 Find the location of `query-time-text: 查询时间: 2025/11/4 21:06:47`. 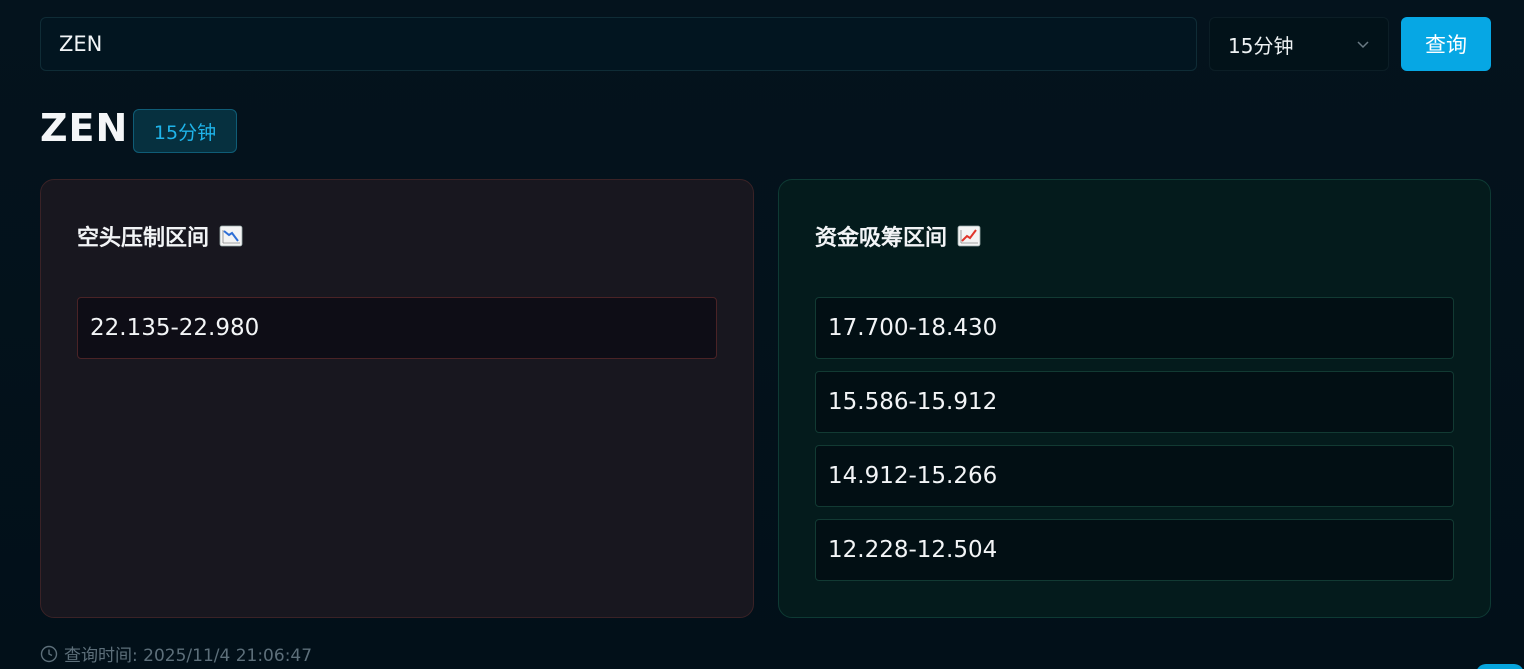

query-time-text: 查询时间: 2025/11/4 21:06:47 is located at coordinates (188, 656).